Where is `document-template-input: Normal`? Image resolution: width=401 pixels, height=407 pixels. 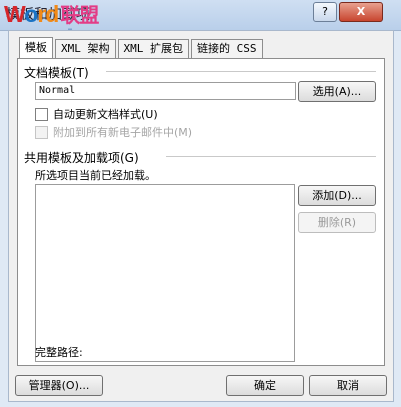 document-template-input: Normal is located at coordinates (165, 91).